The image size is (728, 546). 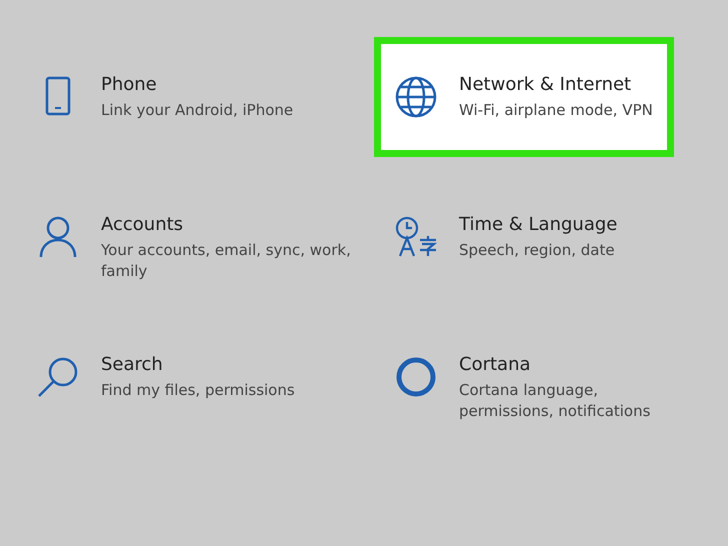 I want to click on highlighted-setting-tile: Network & Internet Wi-Fi, airplane mode, VPN, so click(x=524, y=97).